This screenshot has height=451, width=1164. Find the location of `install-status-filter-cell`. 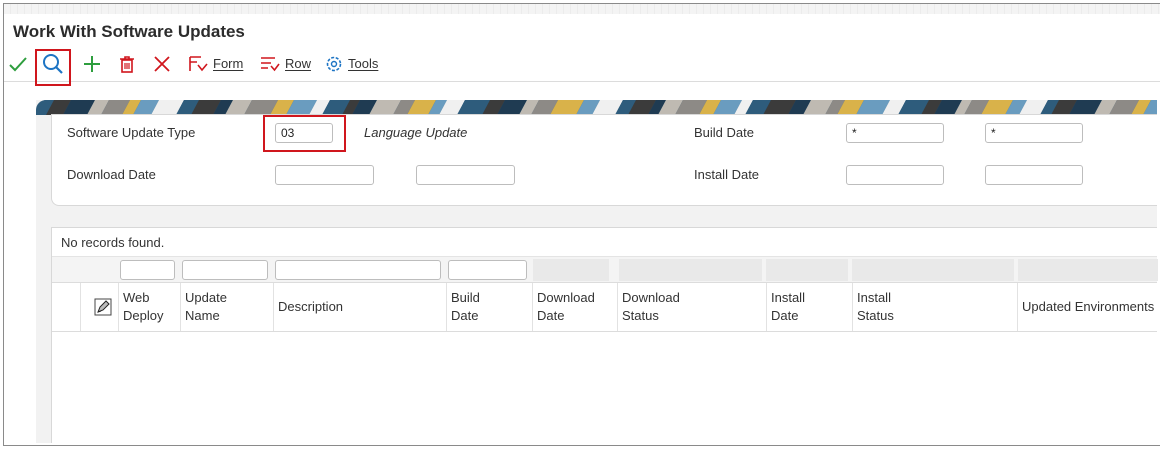

install-status-filter-cell is located at coordinates (933, 270).